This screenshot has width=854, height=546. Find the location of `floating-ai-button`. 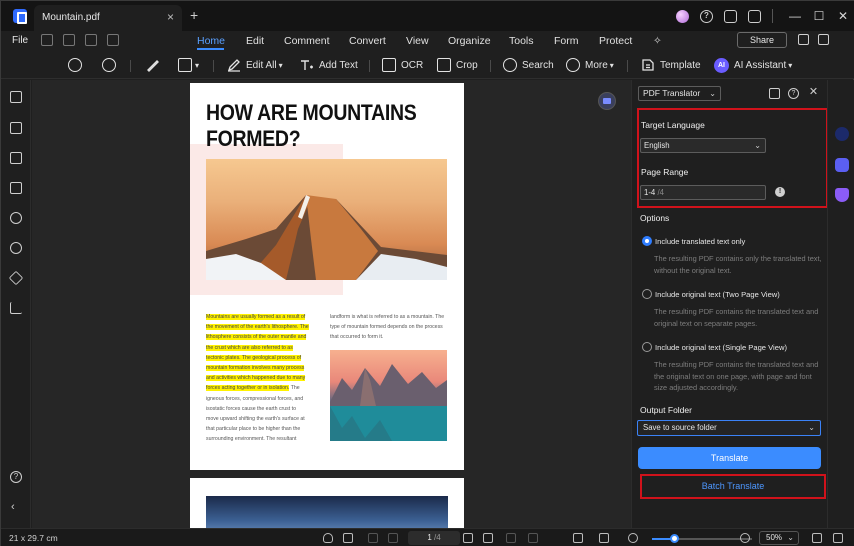

floating-ai-button is located at coordinates (607, 101).